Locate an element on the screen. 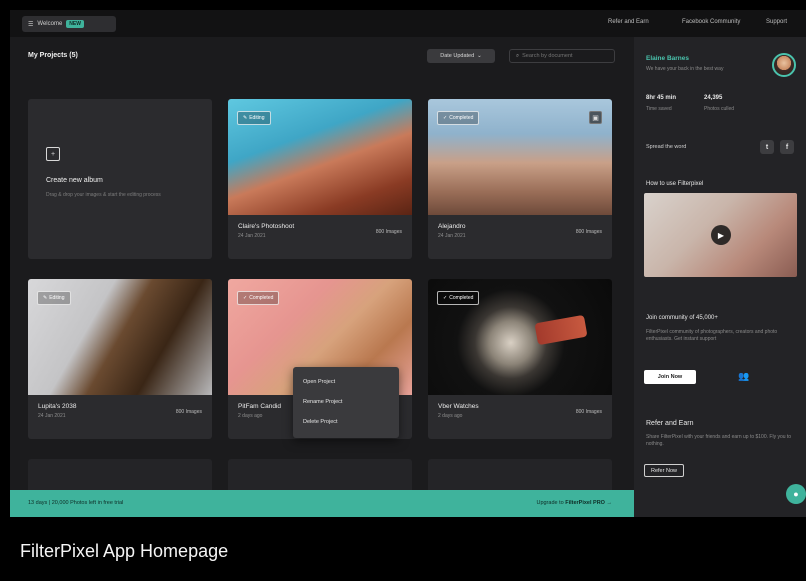 Image resolution: width=806 pixels, height=581 pixels. tutorial-video: ▶ is located at coordinates (720, 235).